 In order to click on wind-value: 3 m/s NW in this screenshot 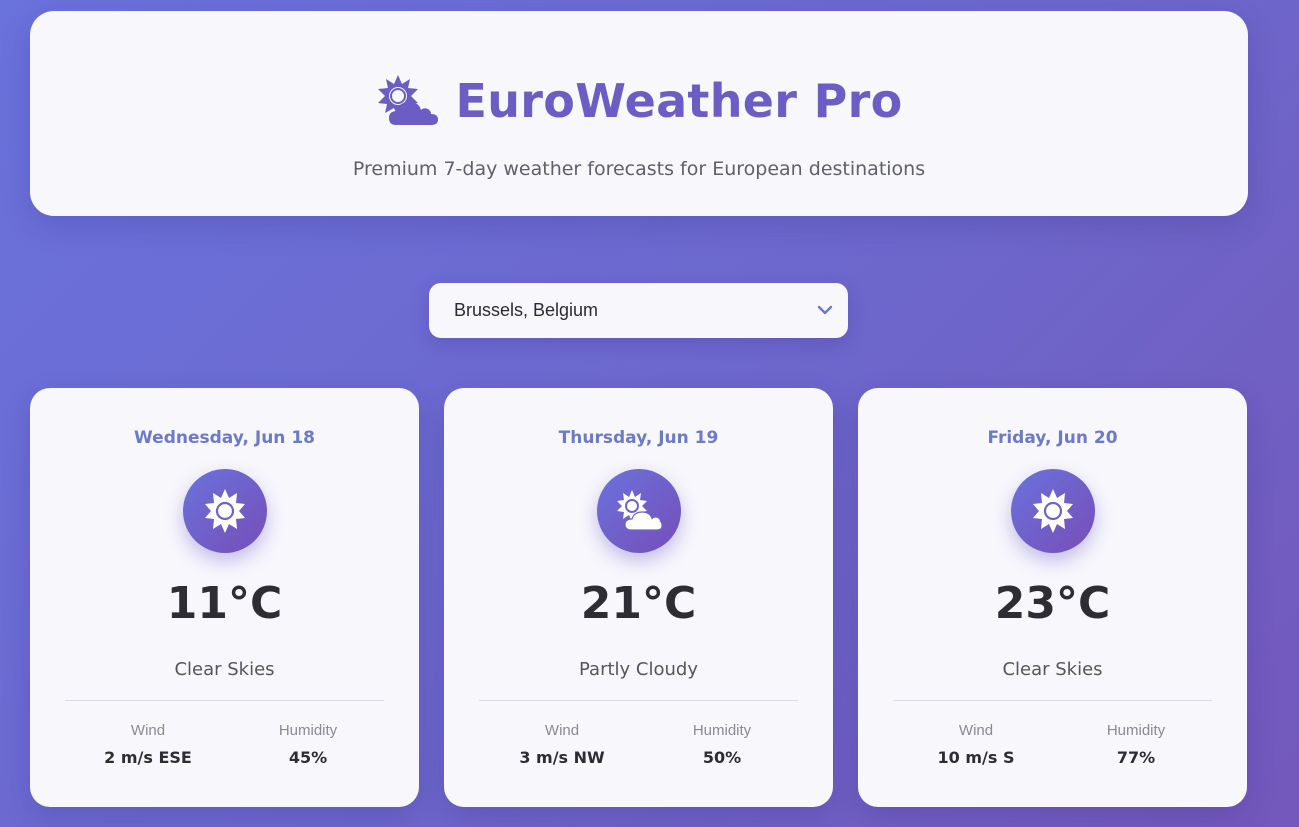, I will do `click(562, 757)`.